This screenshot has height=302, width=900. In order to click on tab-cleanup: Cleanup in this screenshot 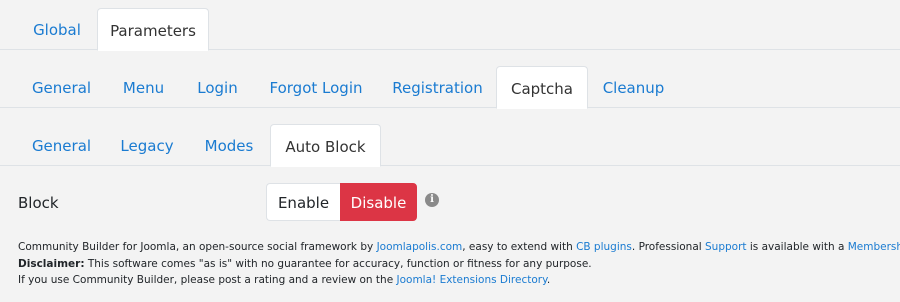, I will do `click(633, 87)`.